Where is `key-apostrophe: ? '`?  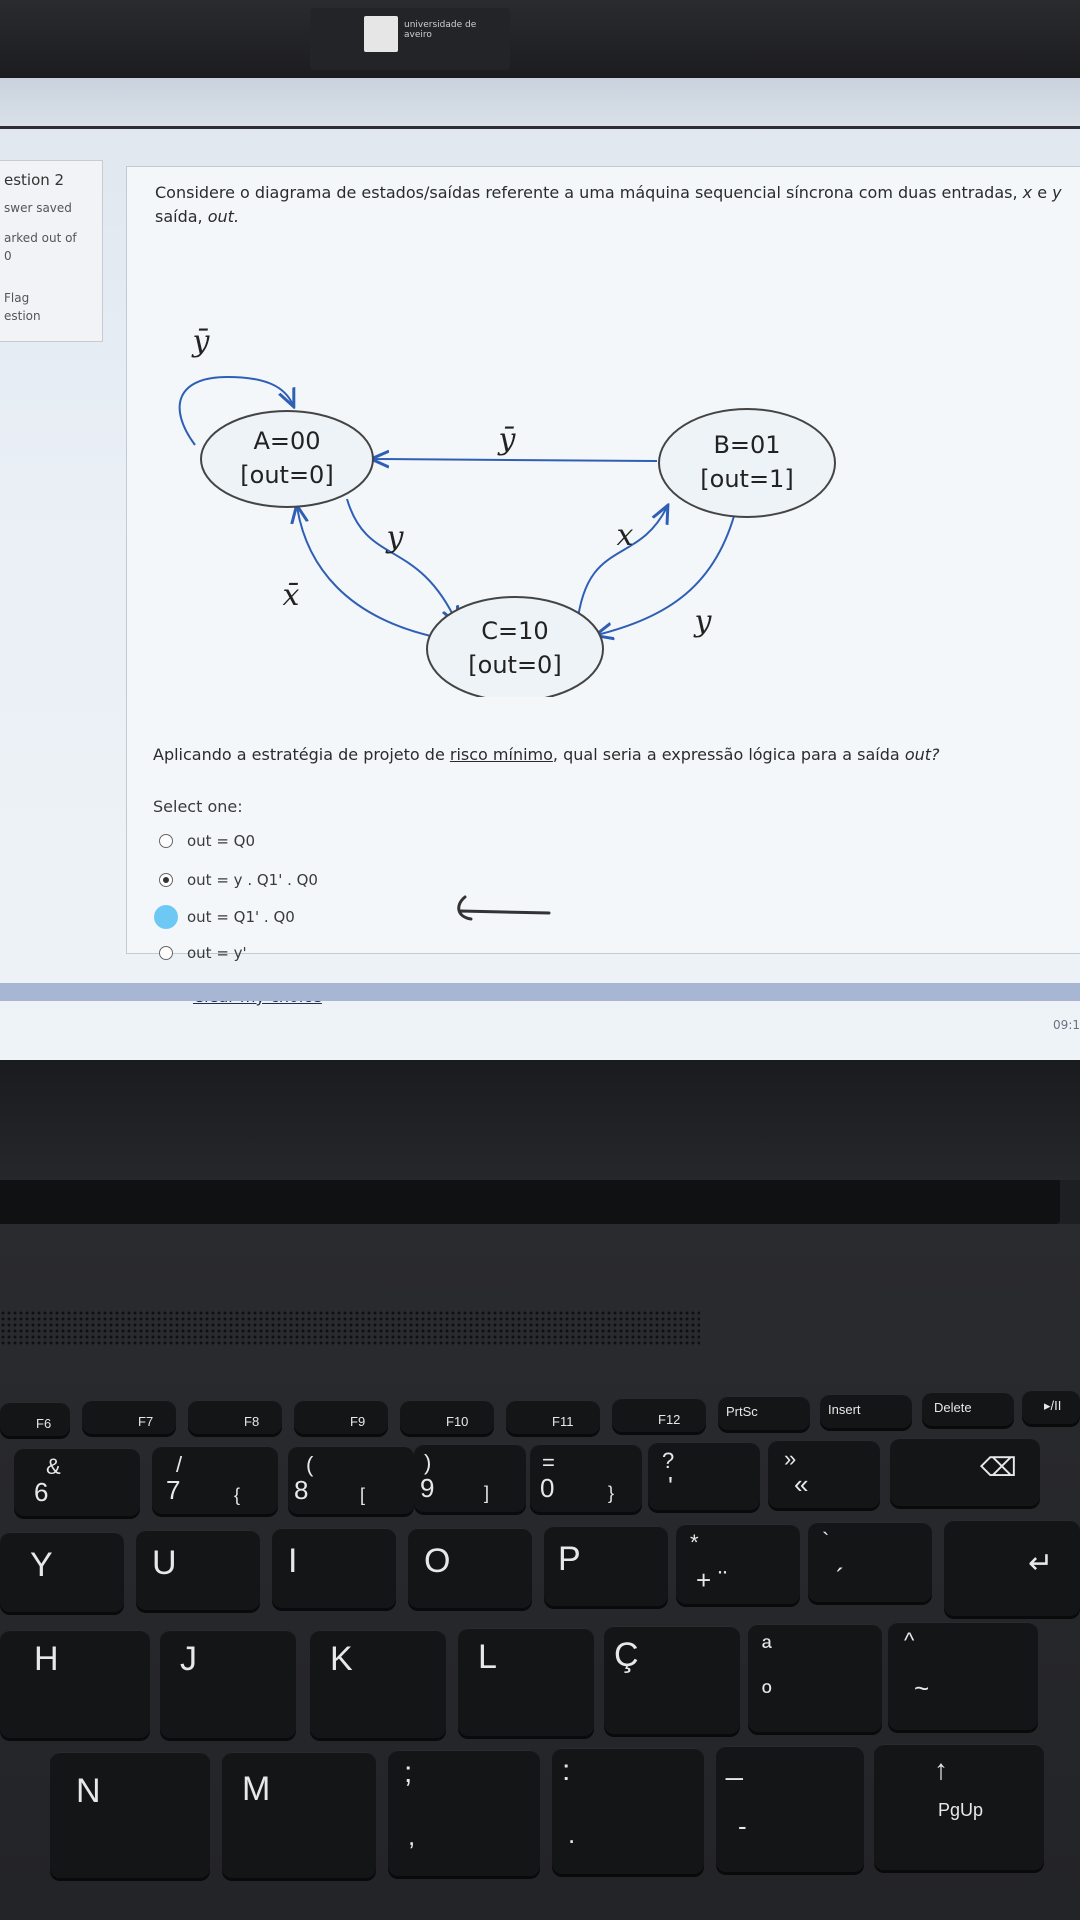
key-apostrophe: ? ' is located at coordinates (704, 1476).